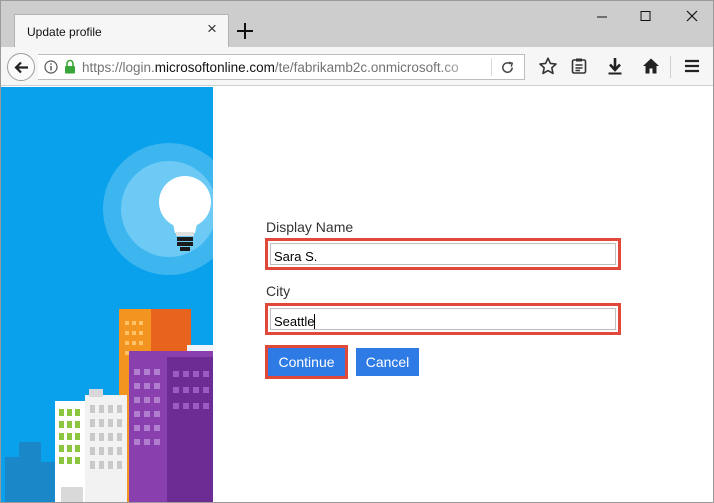 The height and width of the screenshot is (503, 714). Describe the element at coordinates (507, 67) in the screenshot. I see `reload-icon` at that location.